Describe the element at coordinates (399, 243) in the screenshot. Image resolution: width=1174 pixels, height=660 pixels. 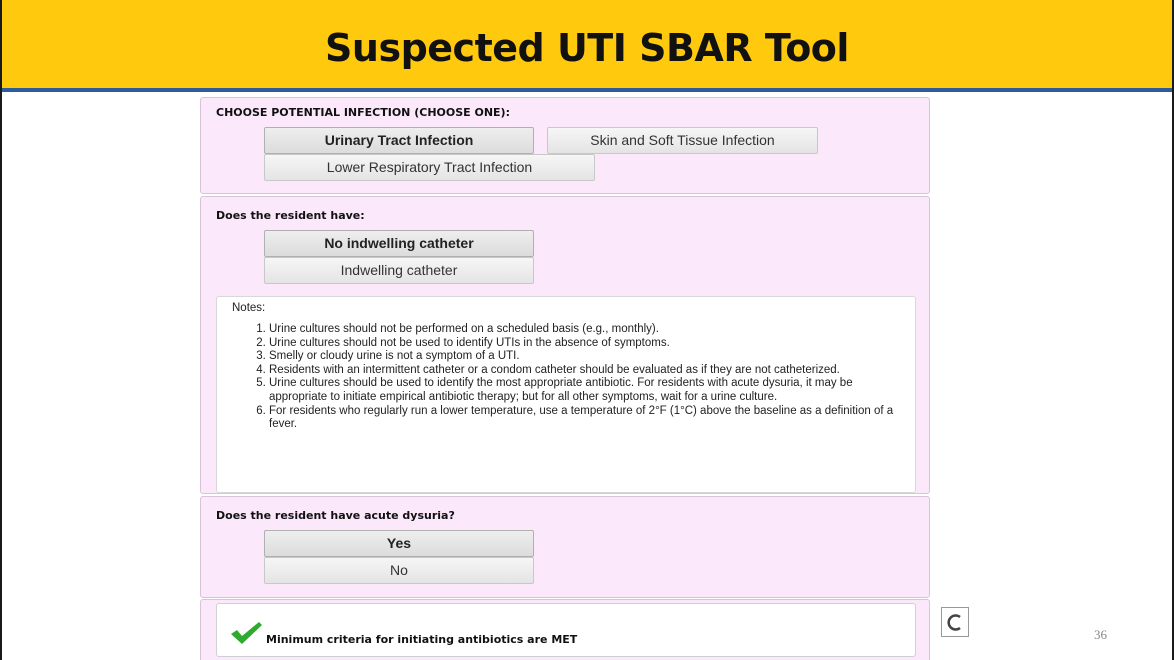
I see `no-indwelling-catheter-button: No indwelling catheter` at that location.